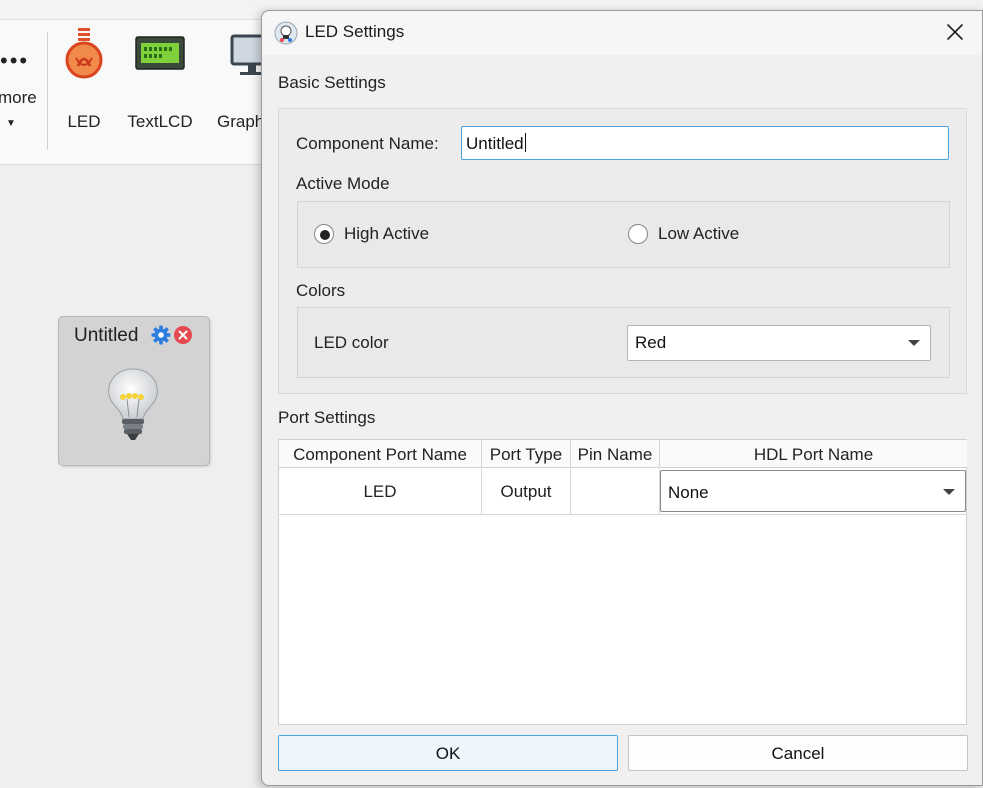 The image size is (983, 788). What do you see at coordinates (651, 342) in the screenshot?
I see `led-color-value: Red` at bounding box center [651, 342].